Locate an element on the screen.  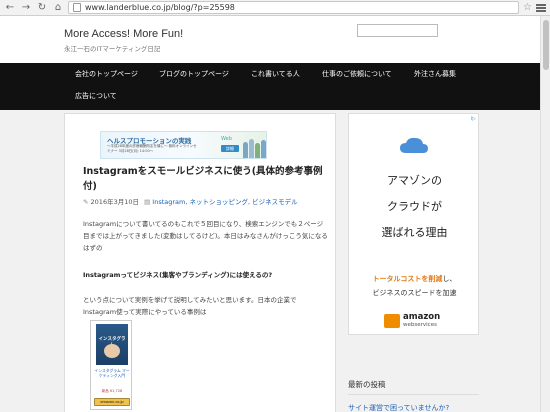
category-link: ビジネスモデル is located at coordinates (275, 202).